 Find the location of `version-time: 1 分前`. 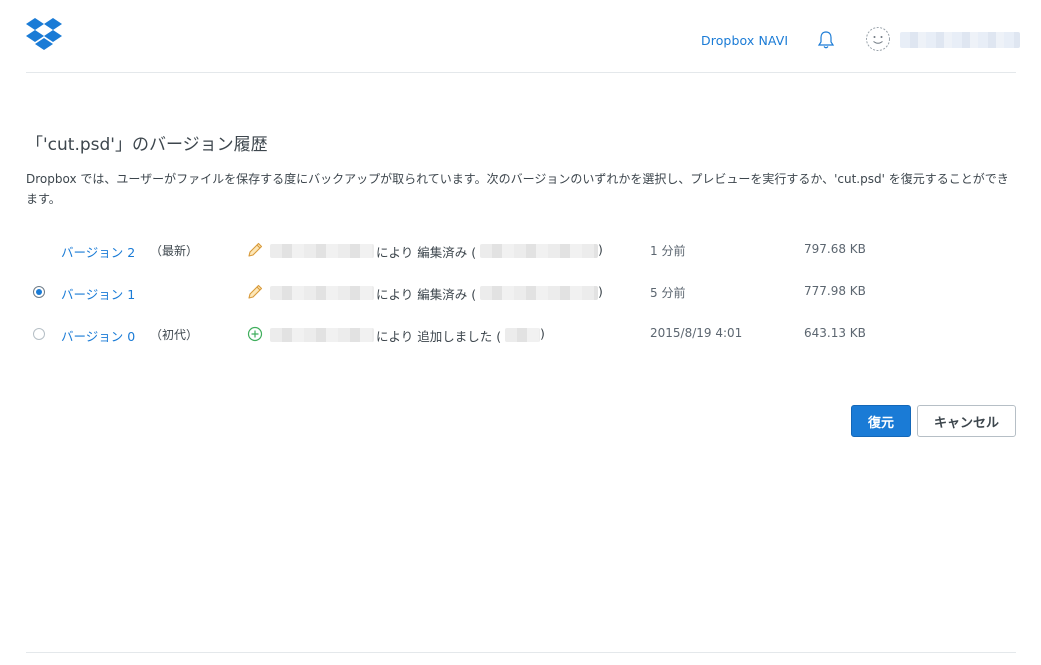

version-time: 1 分前 is located at coordinates (668, 251).